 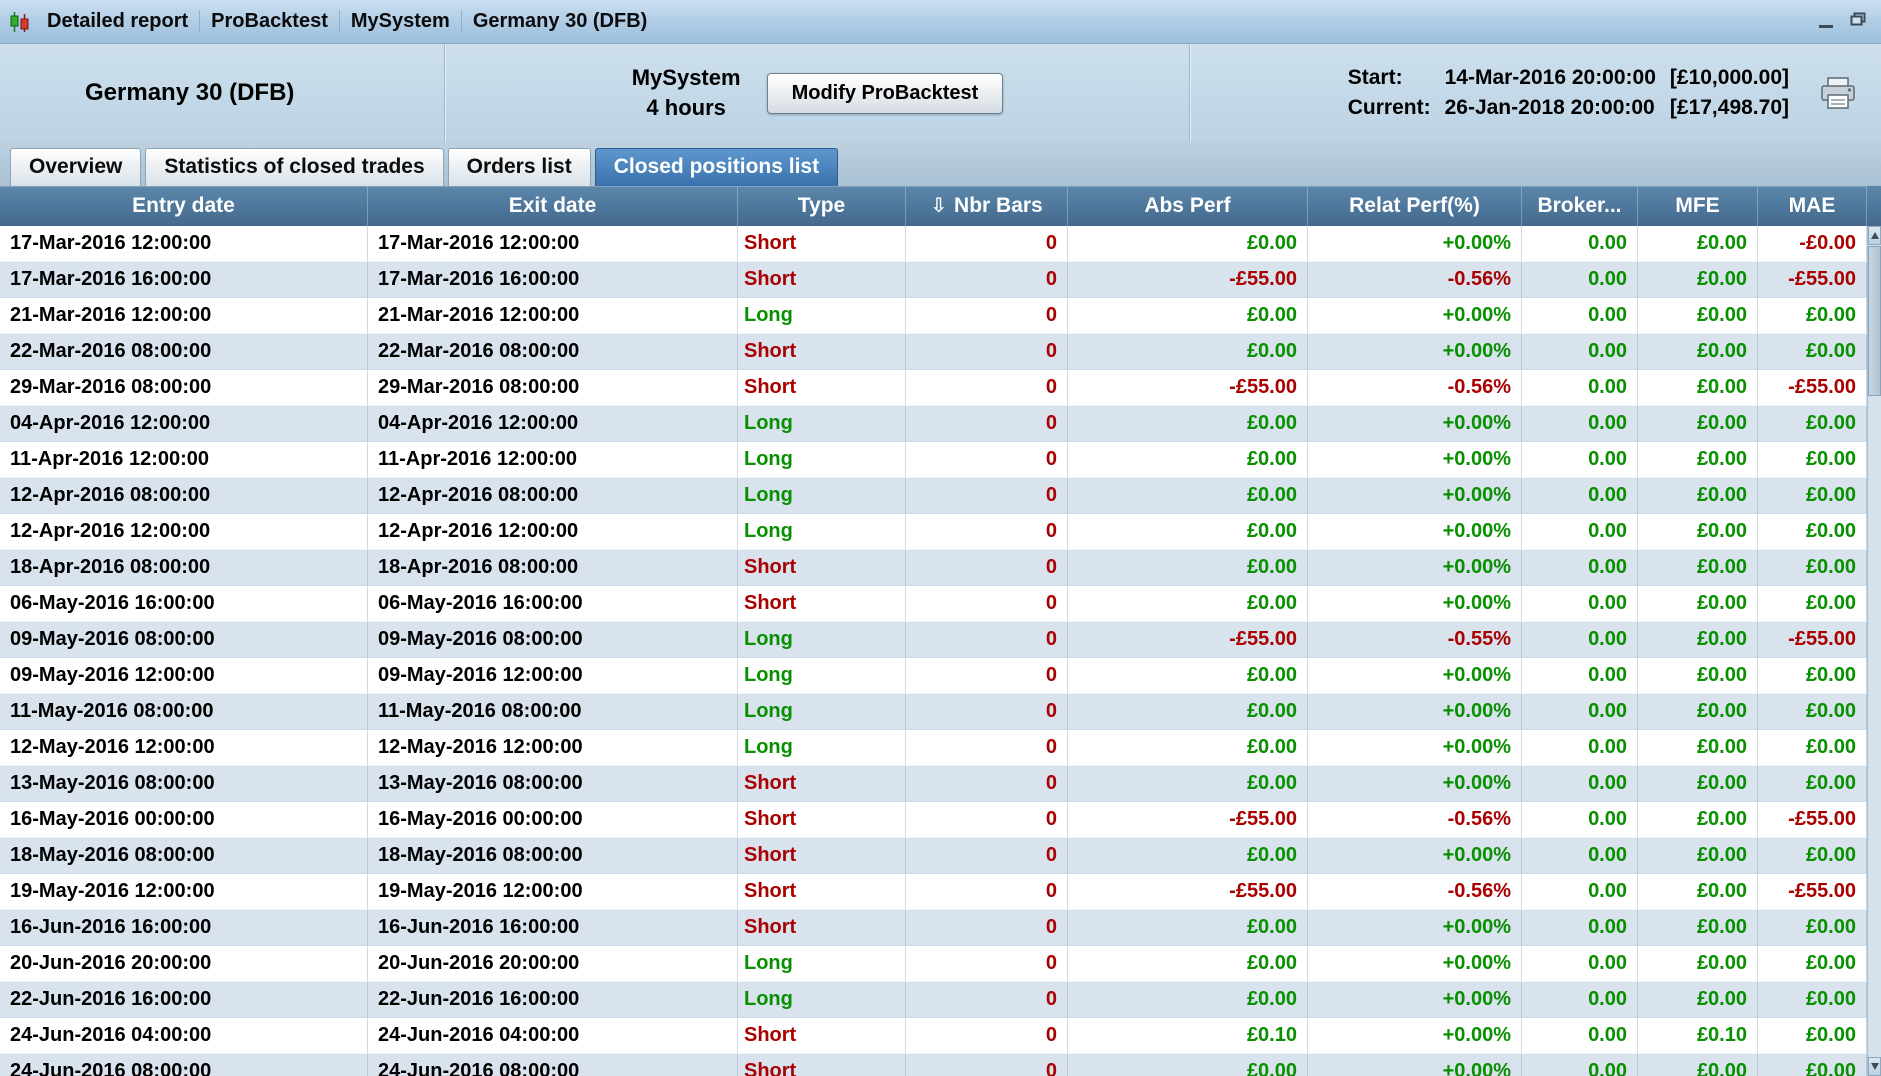 I want to click on cell-entry-date: 17-Mar-2016 16:00:00, so click(x=184, y=279).